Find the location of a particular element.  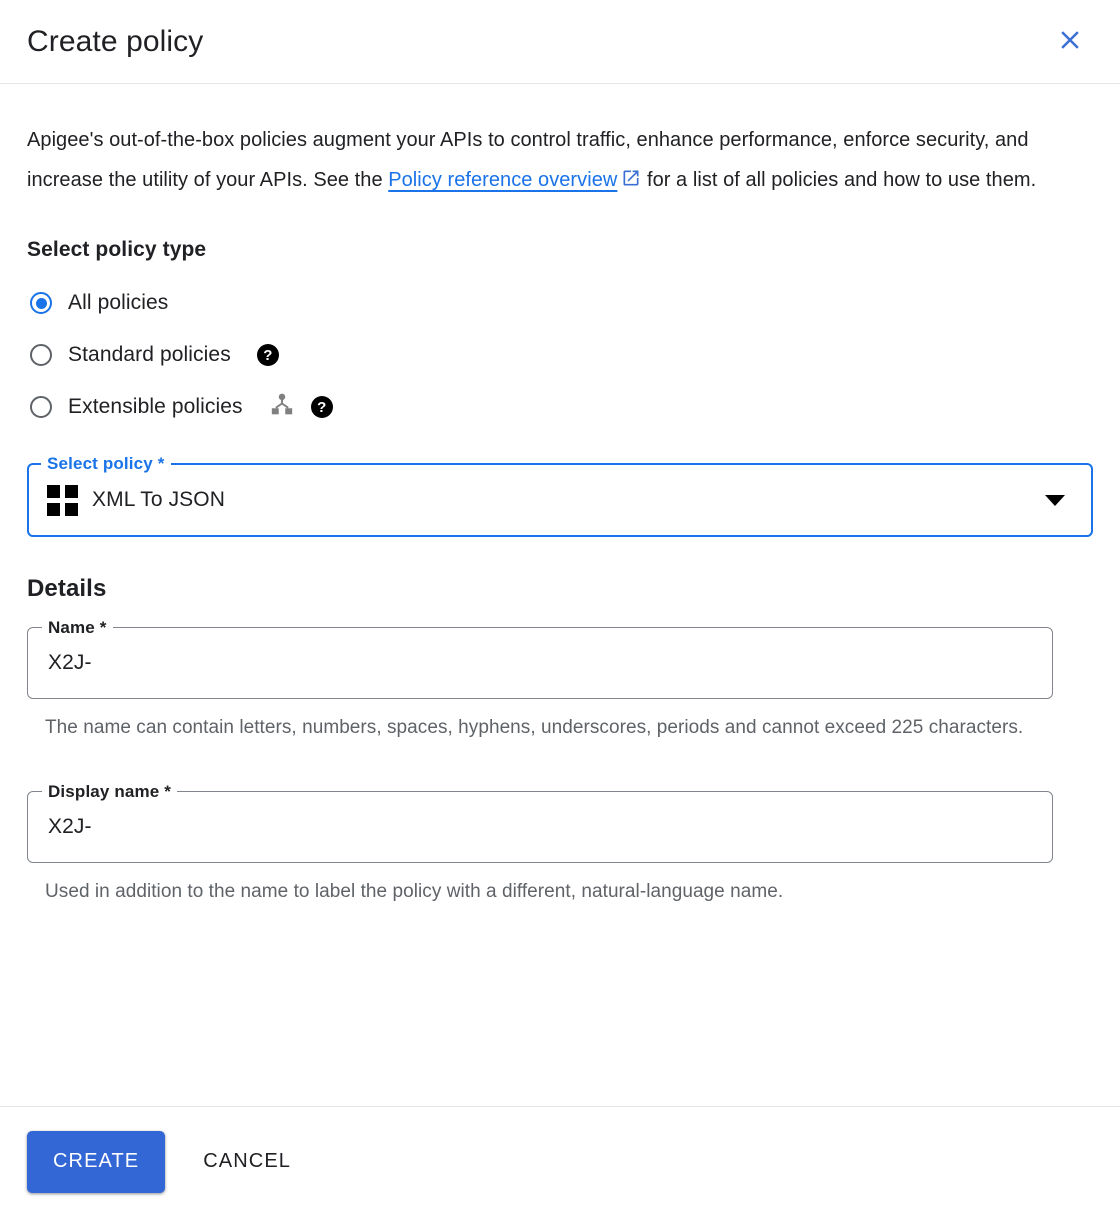

page-title: Create policy is located at coordinates (115, 41).